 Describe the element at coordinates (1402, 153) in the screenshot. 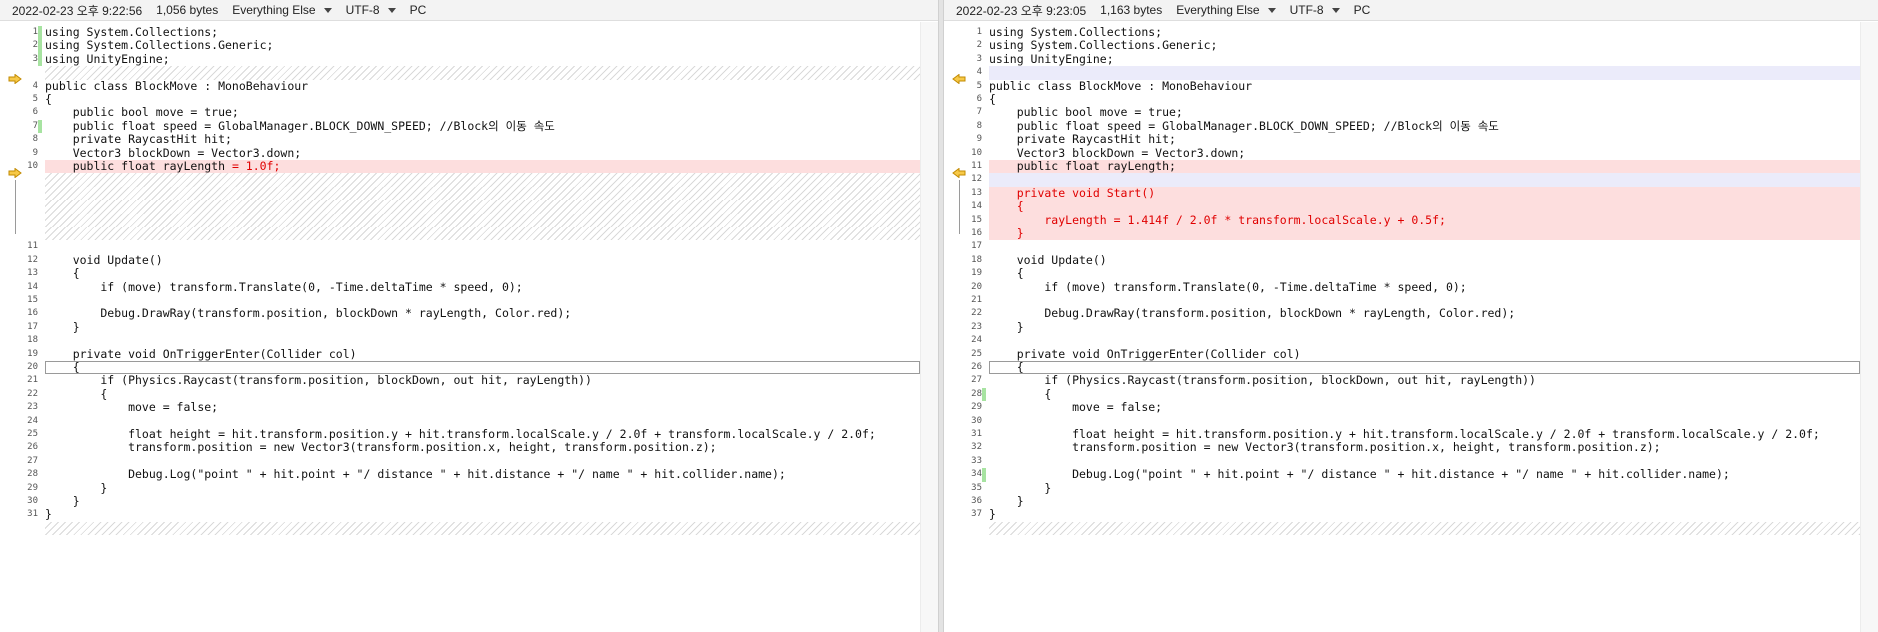

I see `code-line: 10 Vector3 blockDown = Vector3.down;` at that location.